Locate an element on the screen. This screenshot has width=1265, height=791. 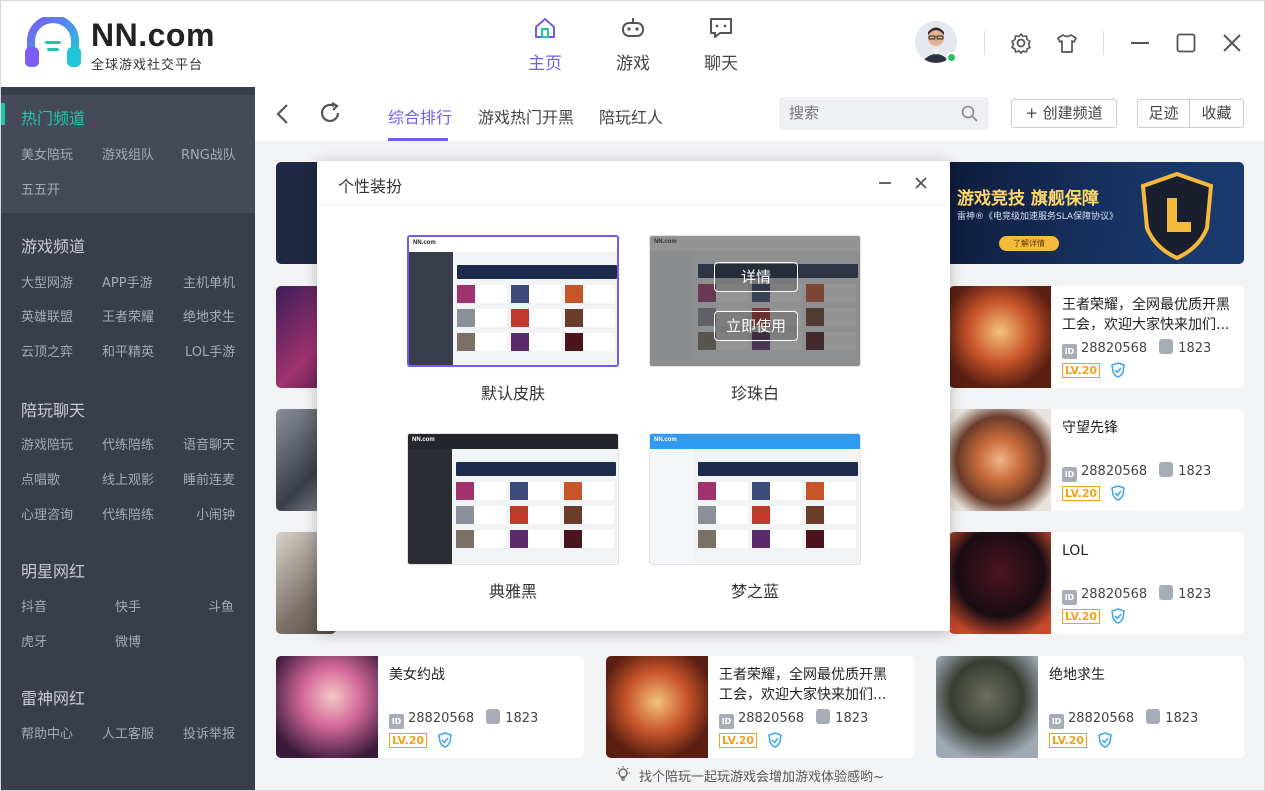
skin-option-elegant-black: NN.com 典雅黑 is located at coordinates (513, 518).